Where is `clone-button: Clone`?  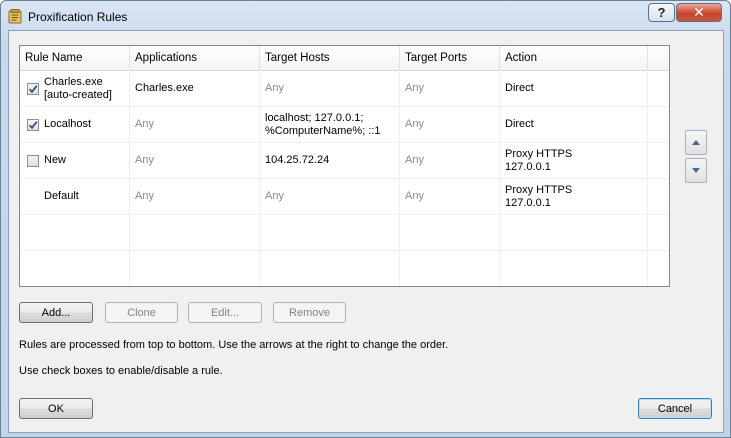 clone-button: Clone is located at coordinates (141, 312).